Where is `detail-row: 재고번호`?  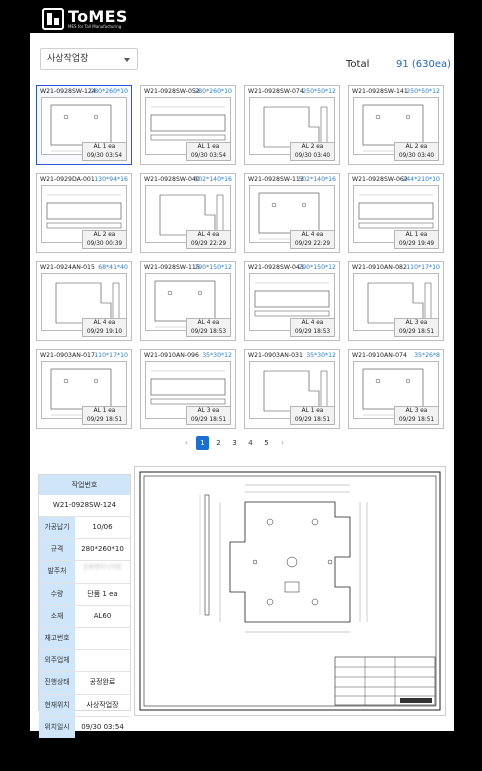 detail-row: 재고번호 is located at coordinates (84, 639).